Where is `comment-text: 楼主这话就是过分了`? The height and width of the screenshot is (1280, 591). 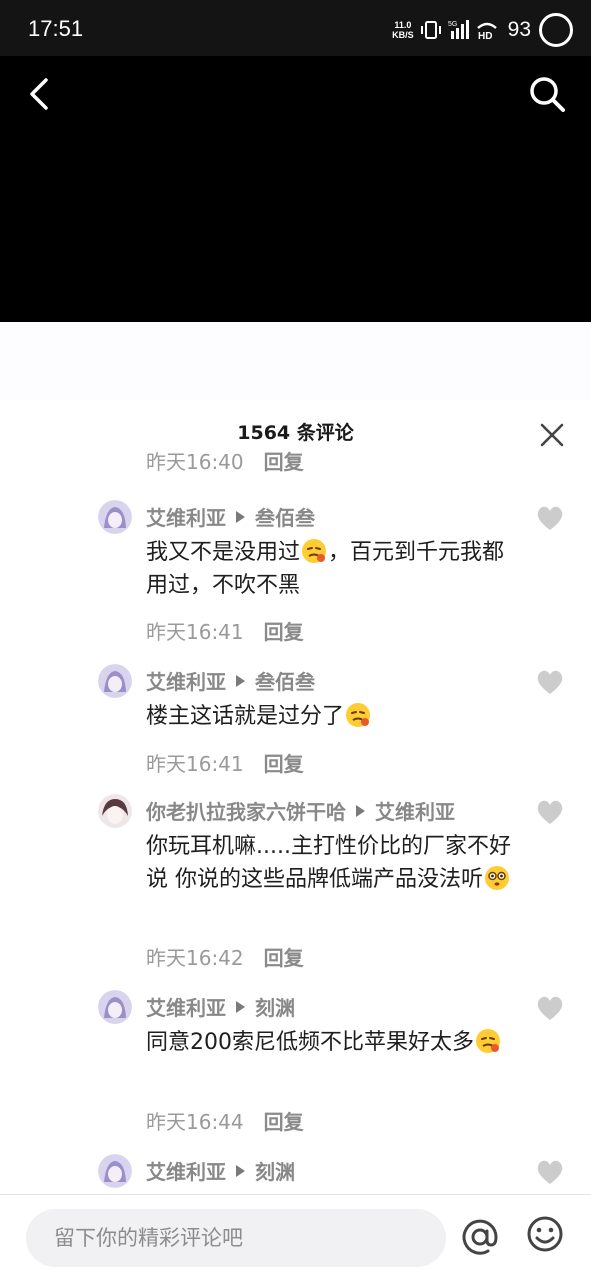
comment-text: 楼主这话就是过分了 is located at coordinates (336, 716).